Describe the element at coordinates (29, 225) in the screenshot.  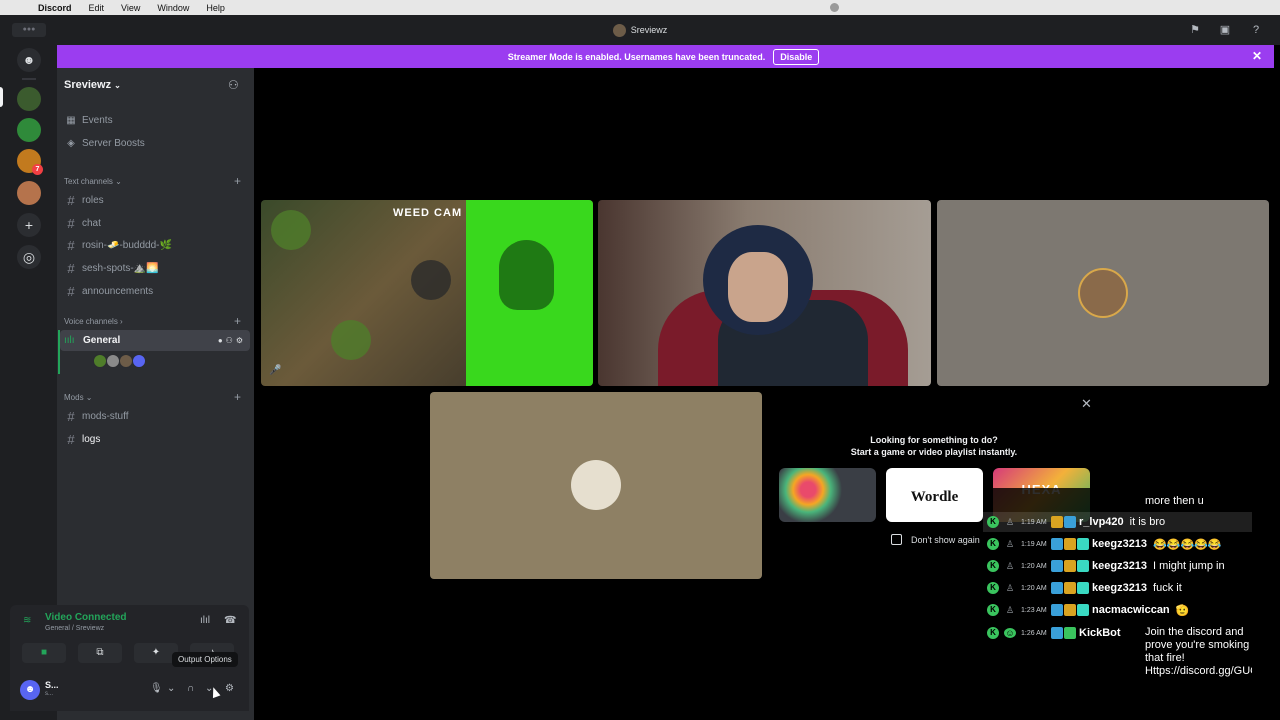
I see `add-server-icon: +` at that location.